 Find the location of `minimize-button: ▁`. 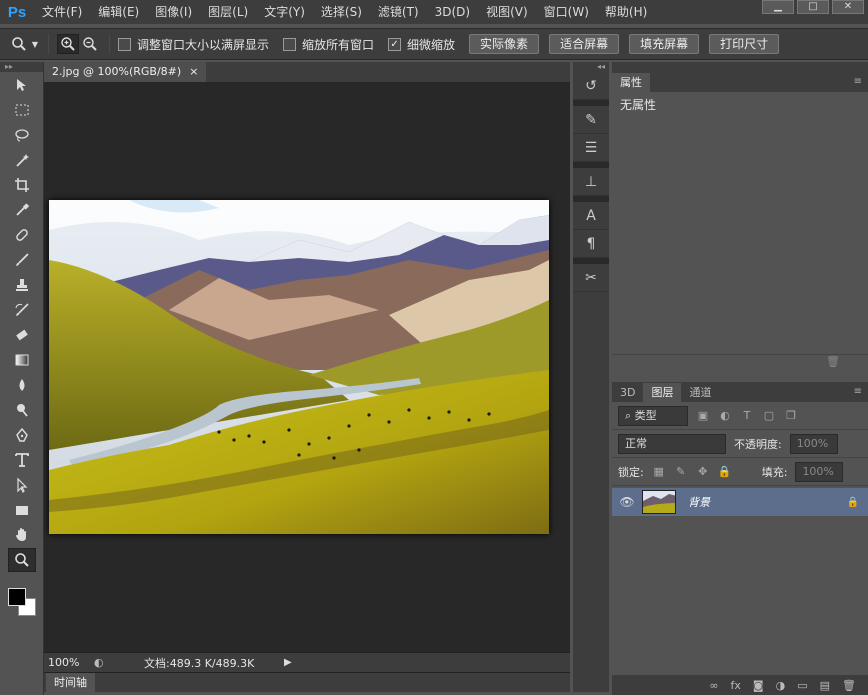

minimize-button: ▁ is located at coordinates (778, 7).